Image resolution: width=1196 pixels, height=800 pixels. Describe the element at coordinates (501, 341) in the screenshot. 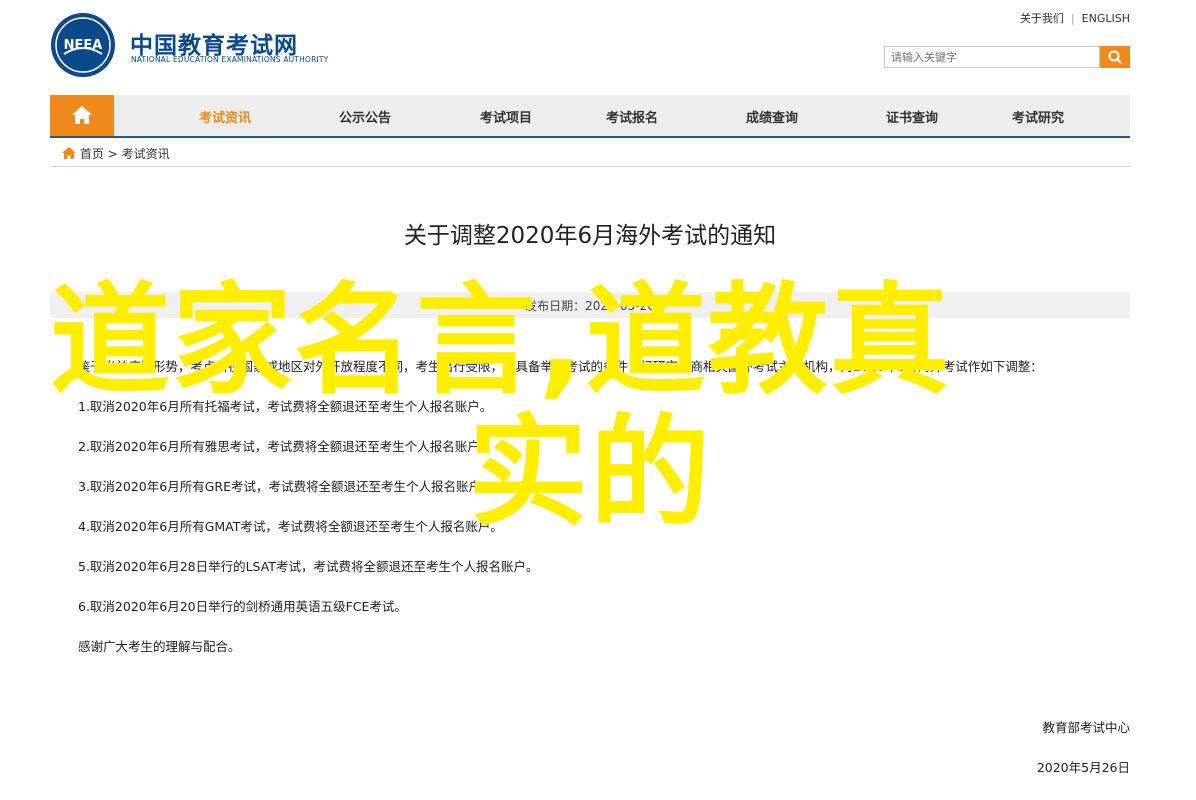

I see `overlay-text-line-1: 道家名言,道教真` at that location.